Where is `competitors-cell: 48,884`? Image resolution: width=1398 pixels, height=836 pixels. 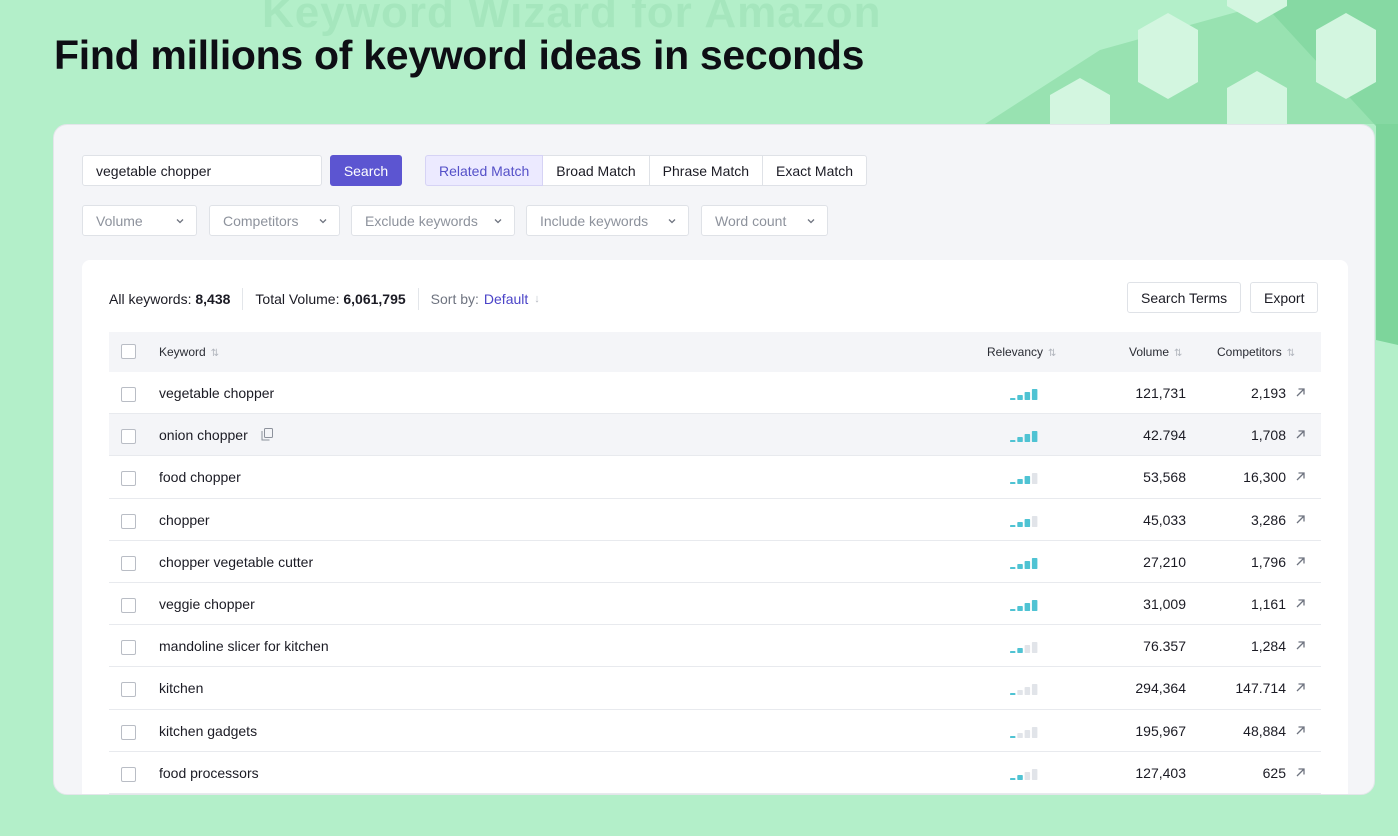 competitors-cell: 48,884 is located at coordinates (1264, 730).